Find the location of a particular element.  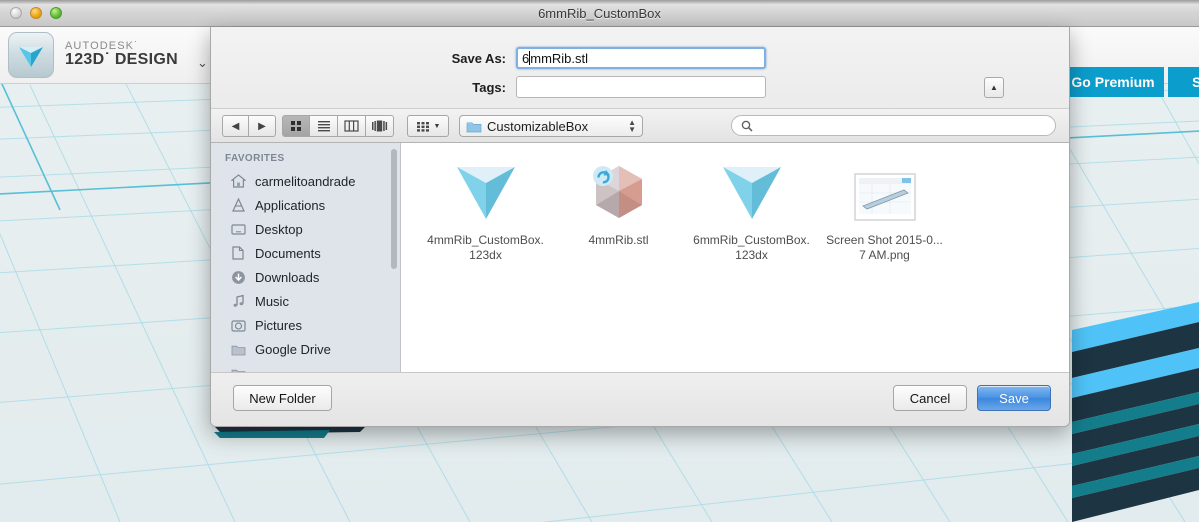

file-name: 4mmRib.stl is located at coordinates (618, 240).